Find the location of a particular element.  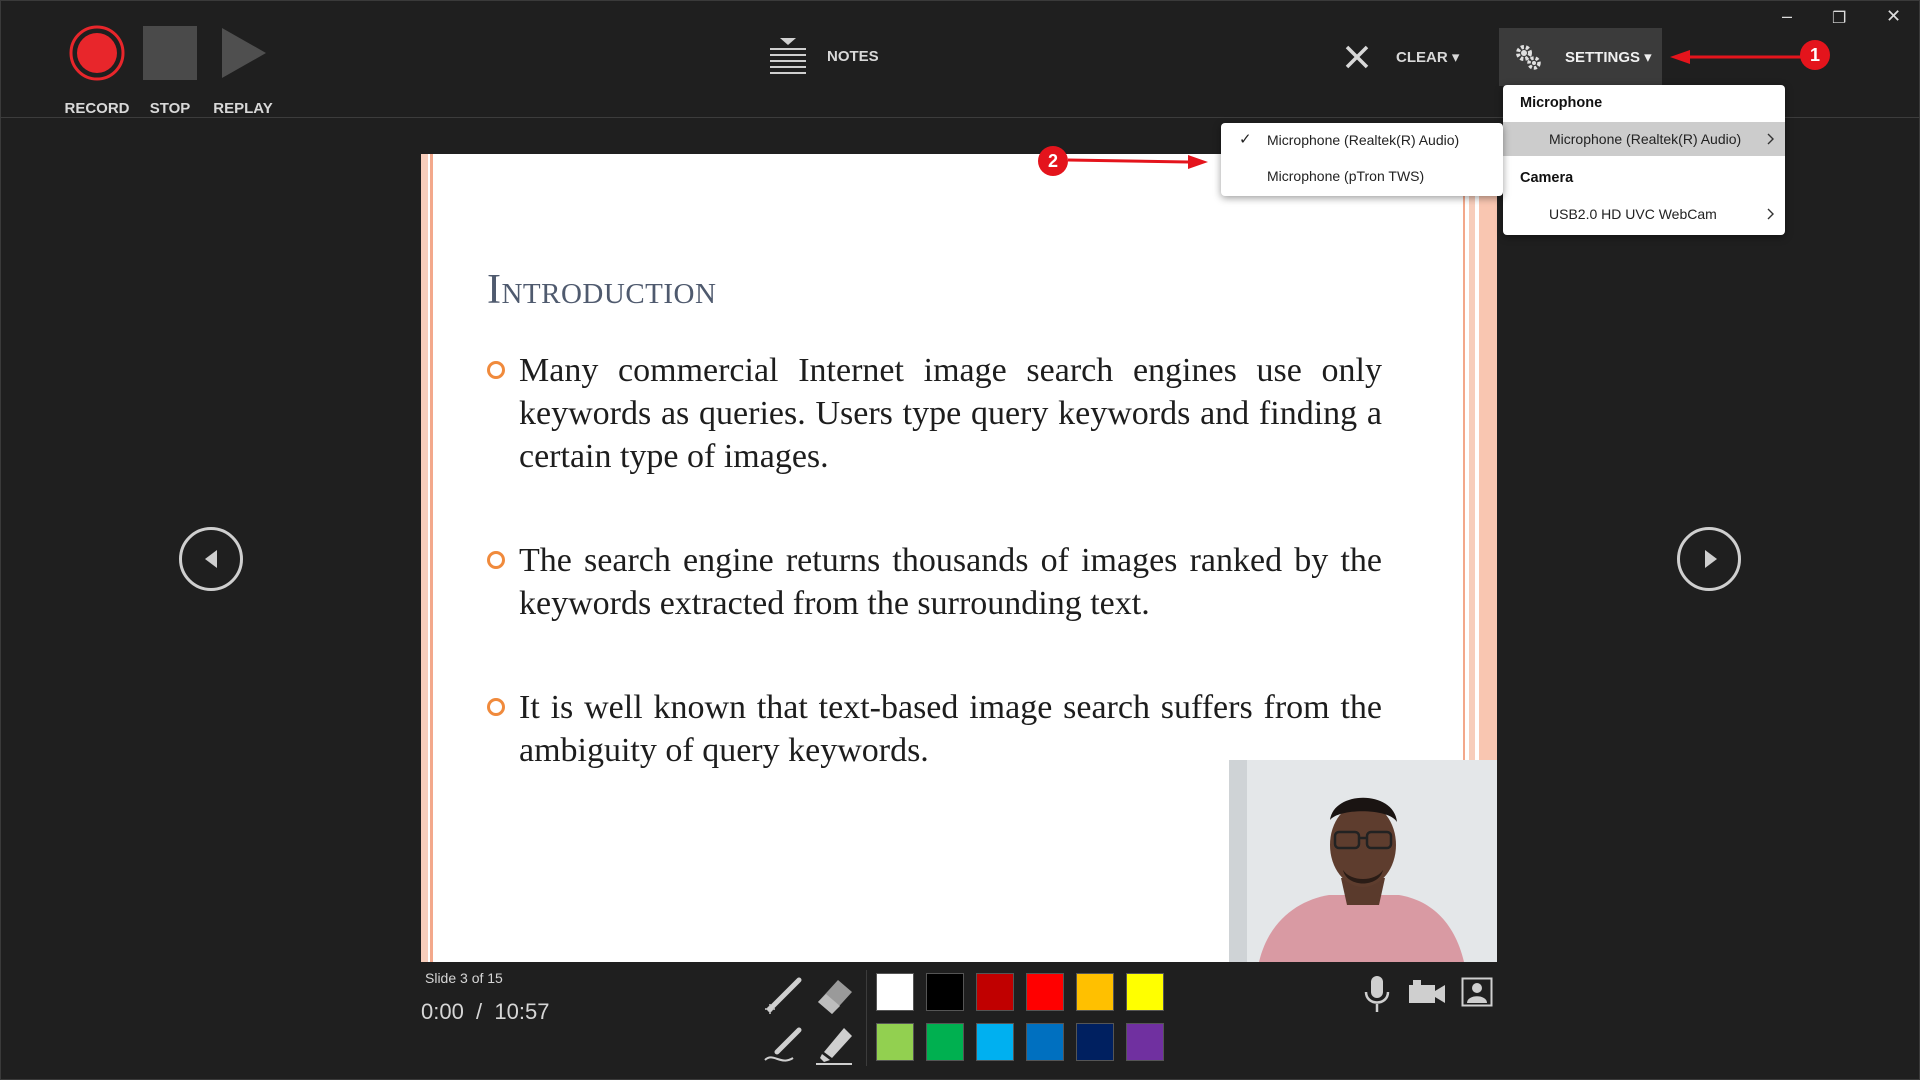

laser-pointer-icon is located at coordinates (783, 995).